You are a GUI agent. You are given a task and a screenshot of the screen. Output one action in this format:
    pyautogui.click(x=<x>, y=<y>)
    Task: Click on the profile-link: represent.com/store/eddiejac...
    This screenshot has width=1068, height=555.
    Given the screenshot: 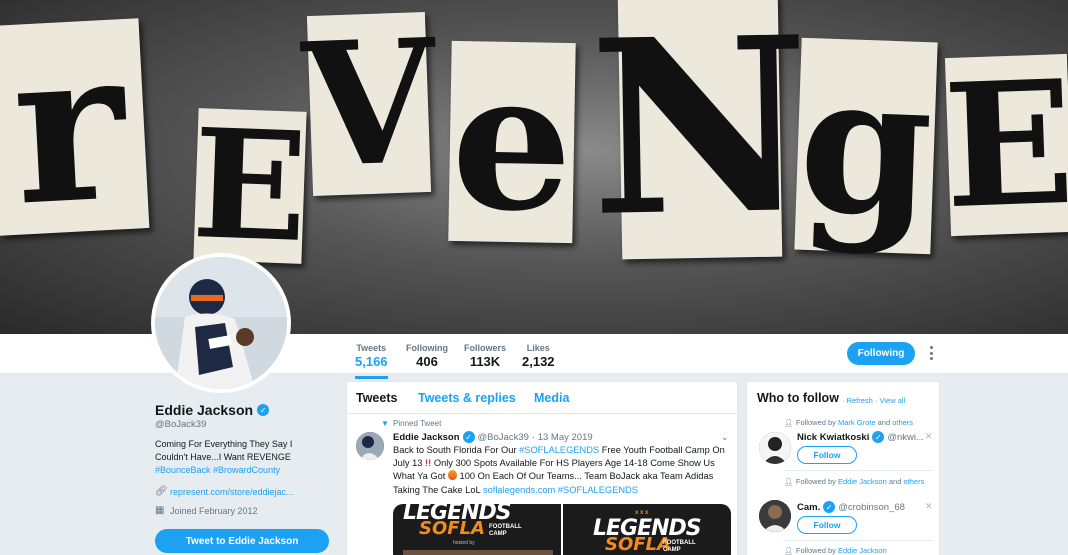 What is the action you would take?
    pyautogui.click(x=232, y=492)
    